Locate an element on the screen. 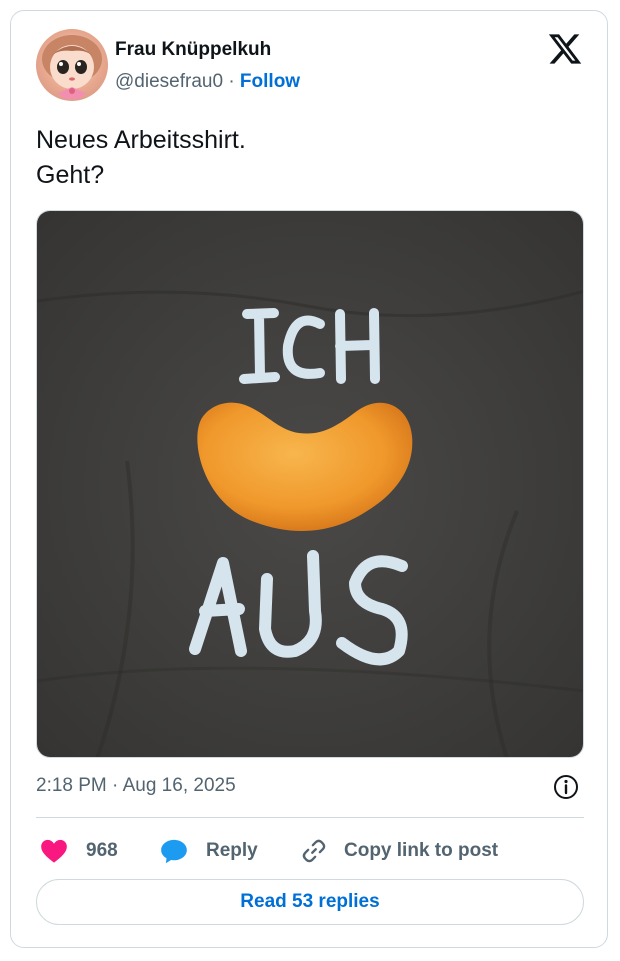 This screenshot has width=620, height=961. read-replies-button: Read 53 replies is located at coordinates (310, 902).